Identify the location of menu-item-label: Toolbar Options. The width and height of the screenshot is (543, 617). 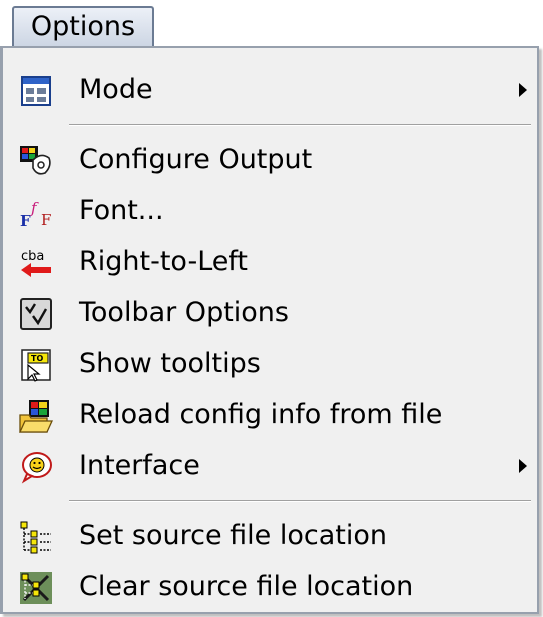
(184, 312).